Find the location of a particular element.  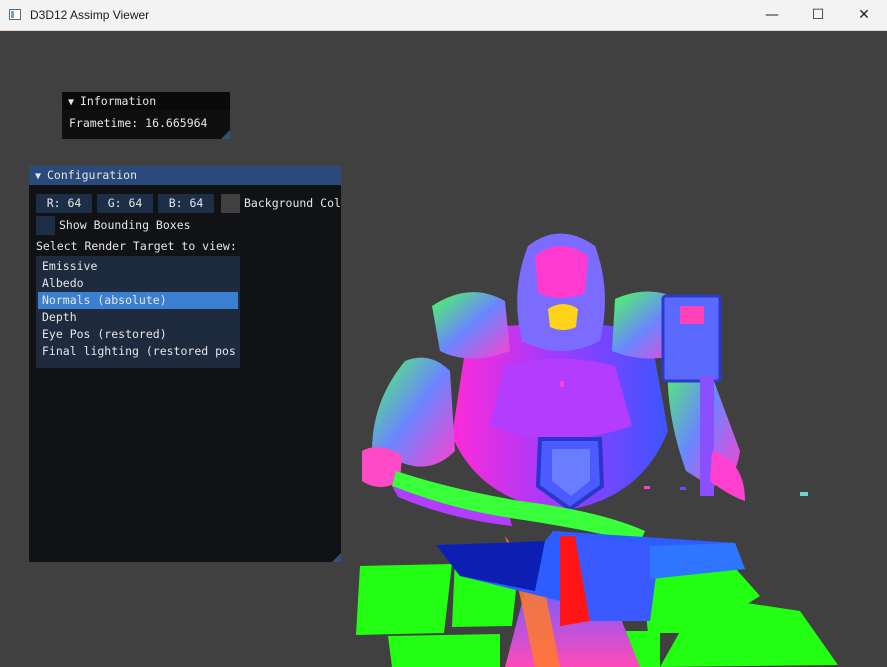

blue-drag-field: B: 64 is located at coordinates (186, 203).